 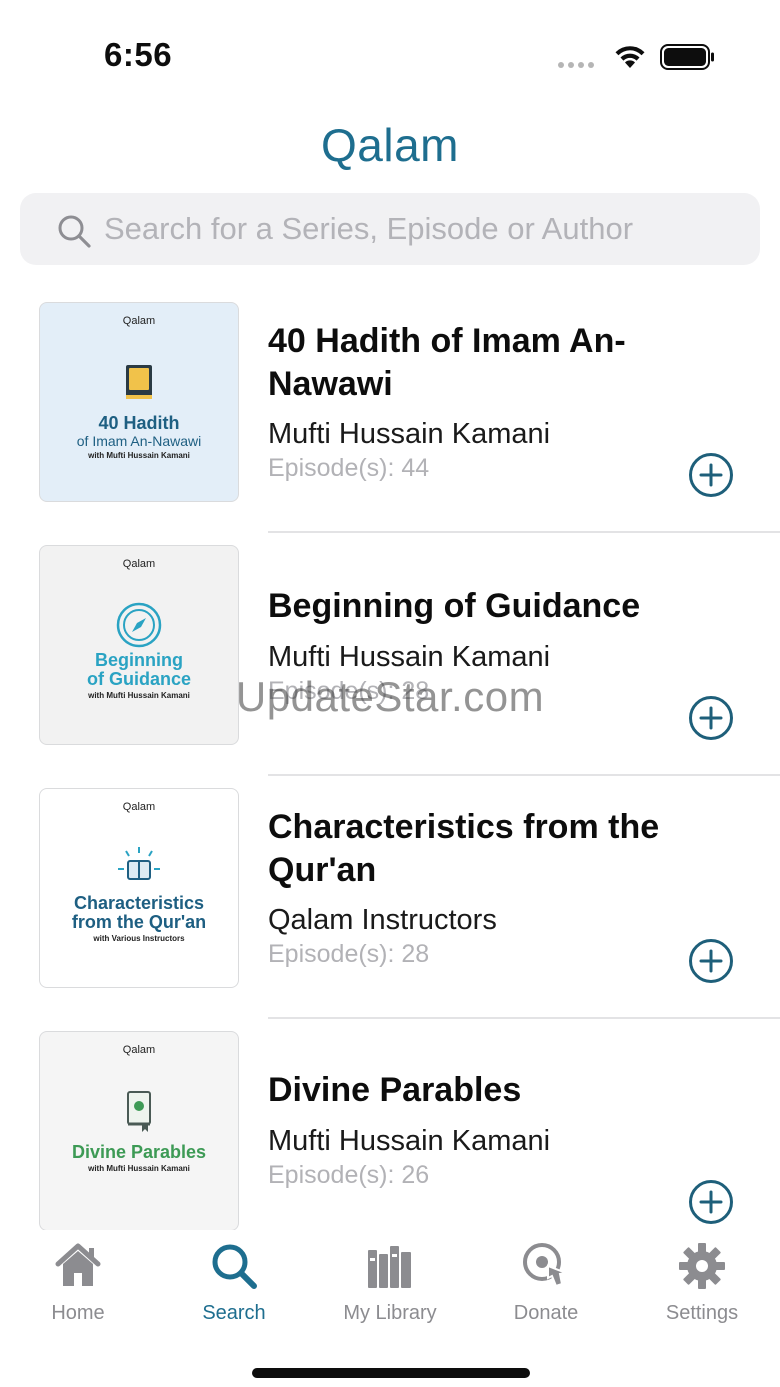 I want to click on donate-icon, so click(x=546, y=1265).